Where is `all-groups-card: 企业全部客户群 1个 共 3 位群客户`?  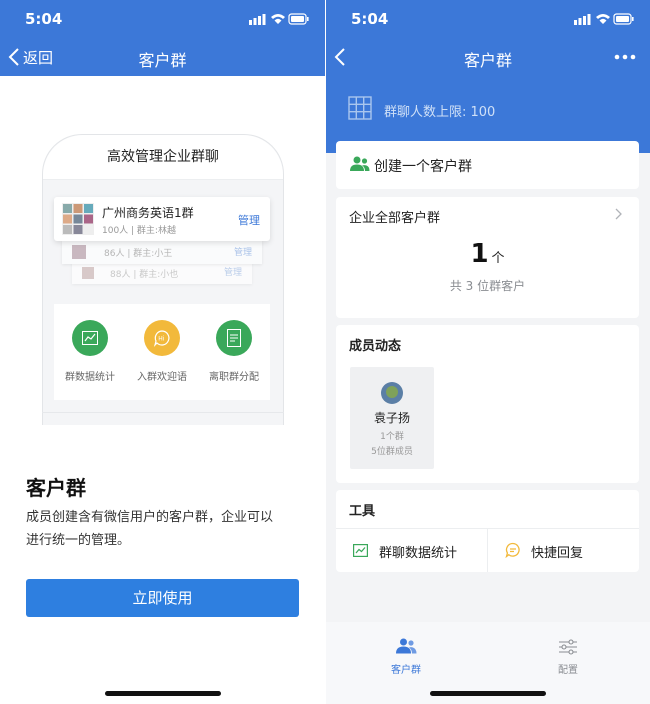
all-groups-card: 企业全部客户群 1个 共 3 位群客户 is located at coordinates (487, 257).